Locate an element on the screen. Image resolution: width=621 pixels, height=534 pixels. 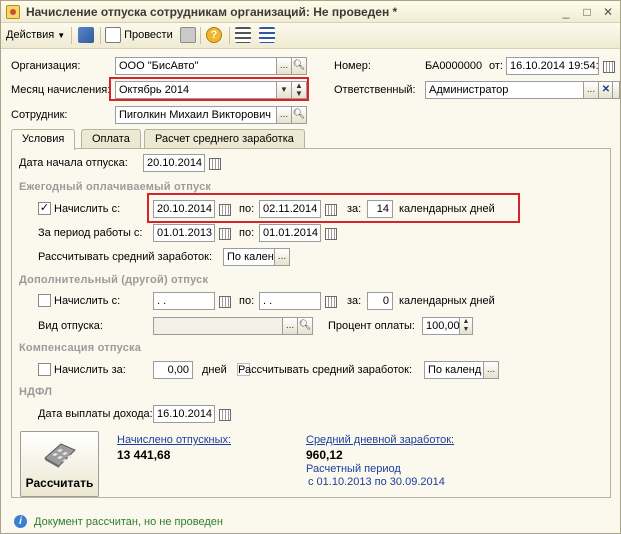
annual-accrue-label: Начислить с: is located at coordinates (87, 209).